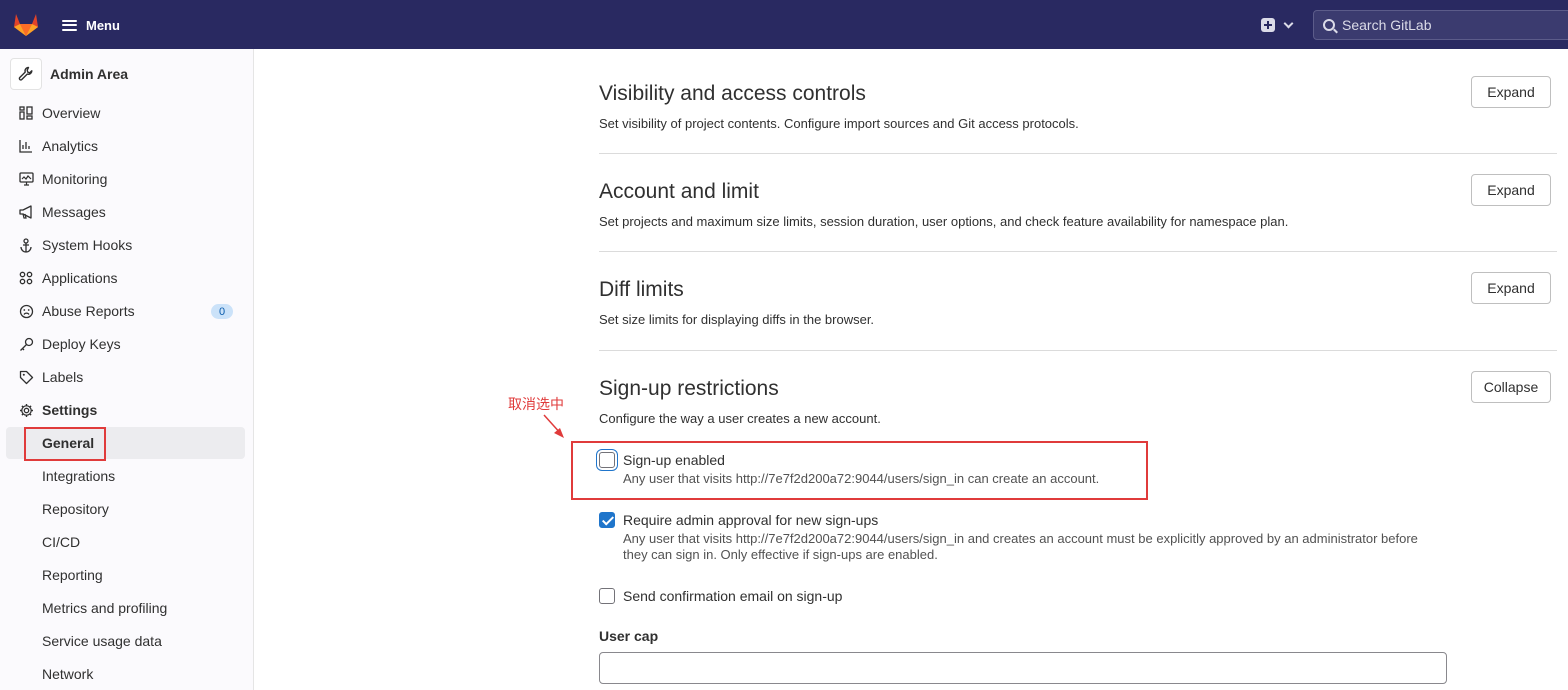 The image size is (1568, 690). What do you see at coordinates (80, 278) in the screenshot?
I see `sidebar-item-label: Applications` at bounding box center [80, 278].